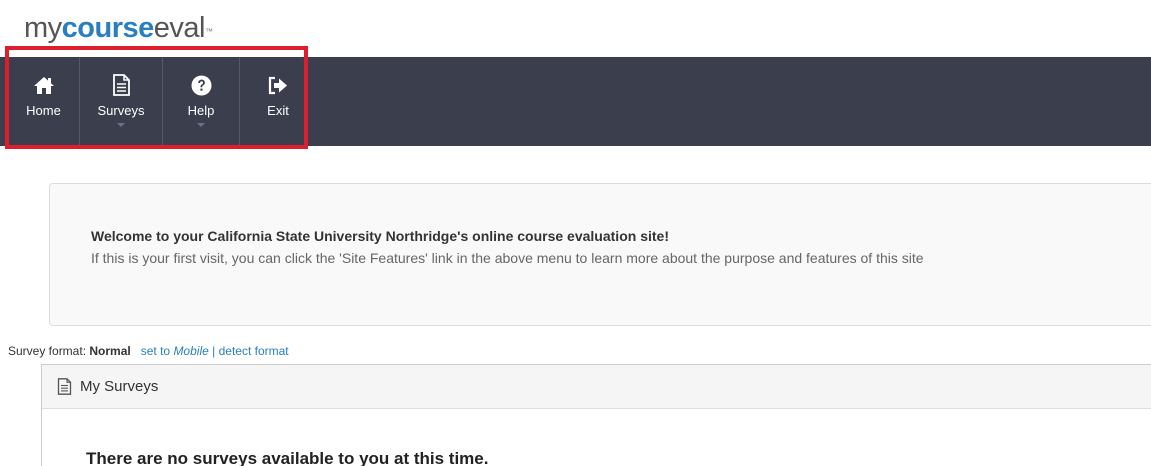 The height and width of the screenshot is (466, 1151). Describe the element at coordinates (254, 351) in the screenshot. I see `detect-format-link: detect format` at that location.